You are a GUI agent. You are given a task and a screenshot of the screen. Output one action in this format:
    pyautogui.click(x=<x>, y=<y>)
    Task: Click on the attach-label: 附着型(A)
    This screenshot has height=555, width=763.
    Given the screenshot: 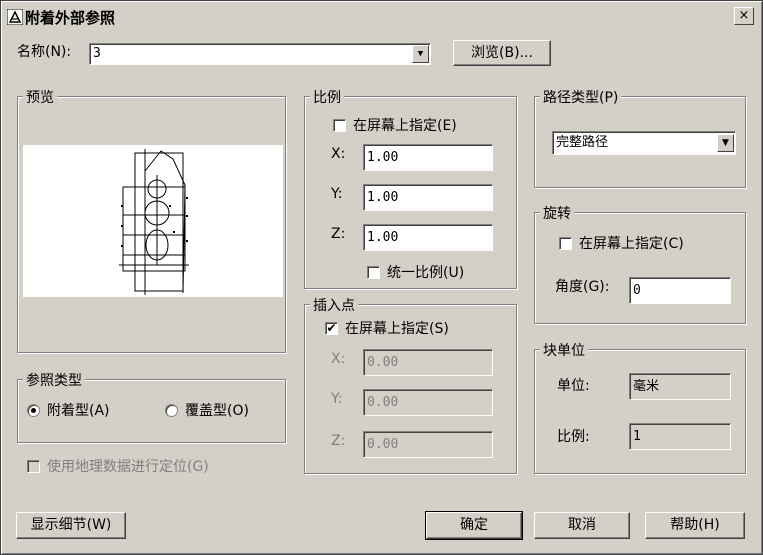 What is the action you would take?
    pyautogui.click(x=78, y=410)
    